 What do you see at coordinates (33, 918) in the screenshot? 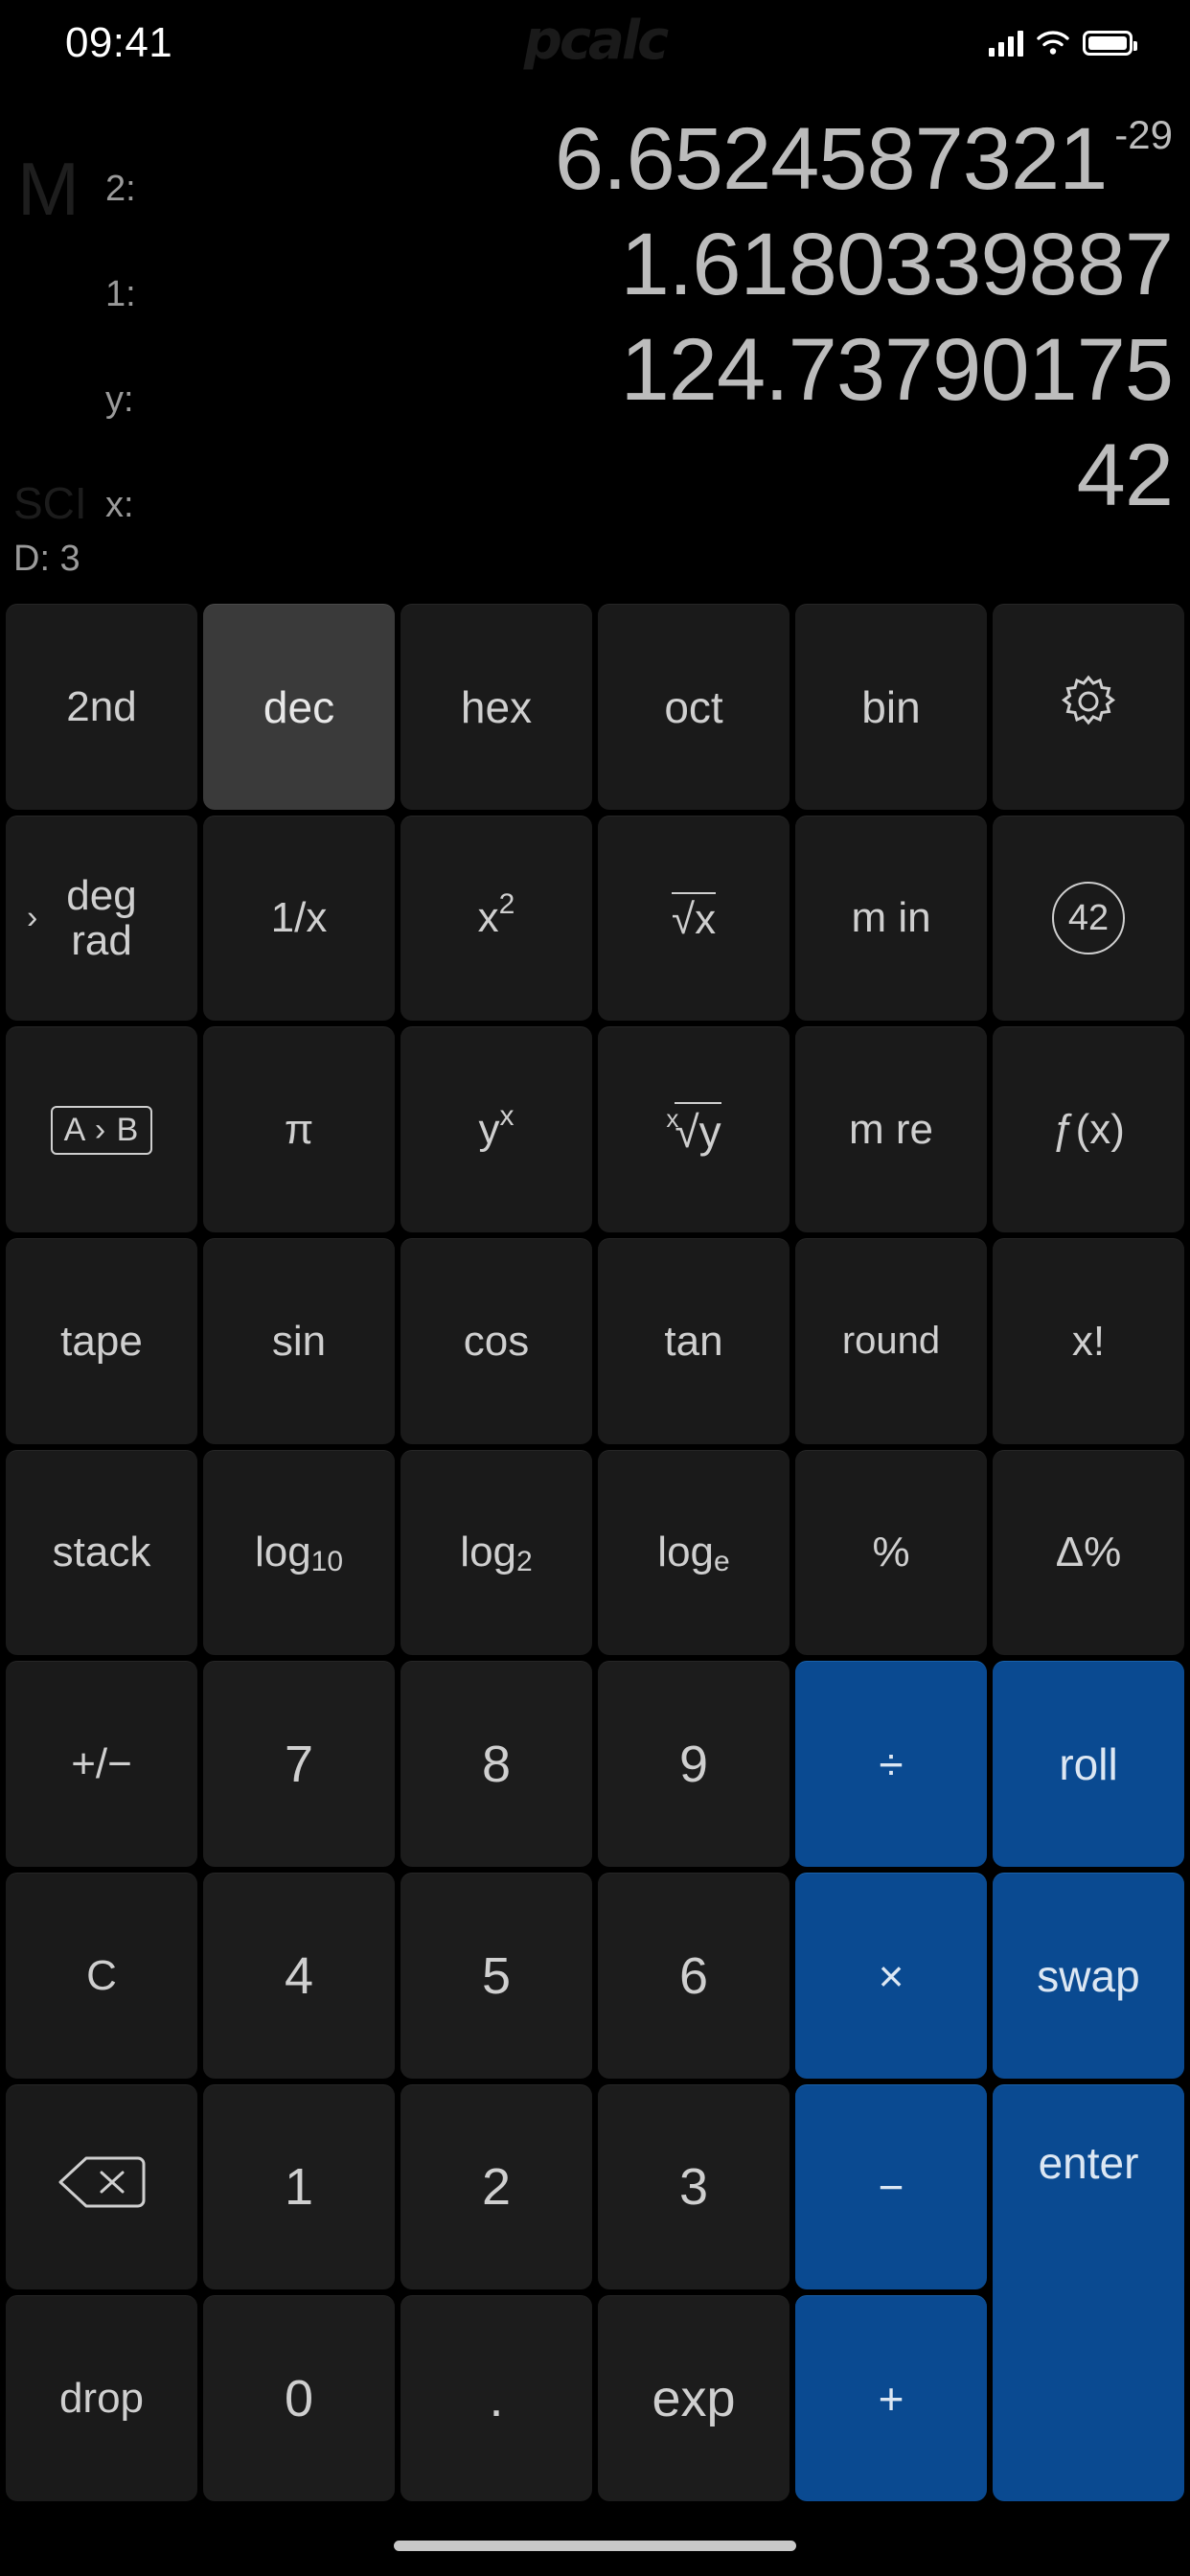
I see `chevron-right-icon: ›` at bounding box center [33, 918].